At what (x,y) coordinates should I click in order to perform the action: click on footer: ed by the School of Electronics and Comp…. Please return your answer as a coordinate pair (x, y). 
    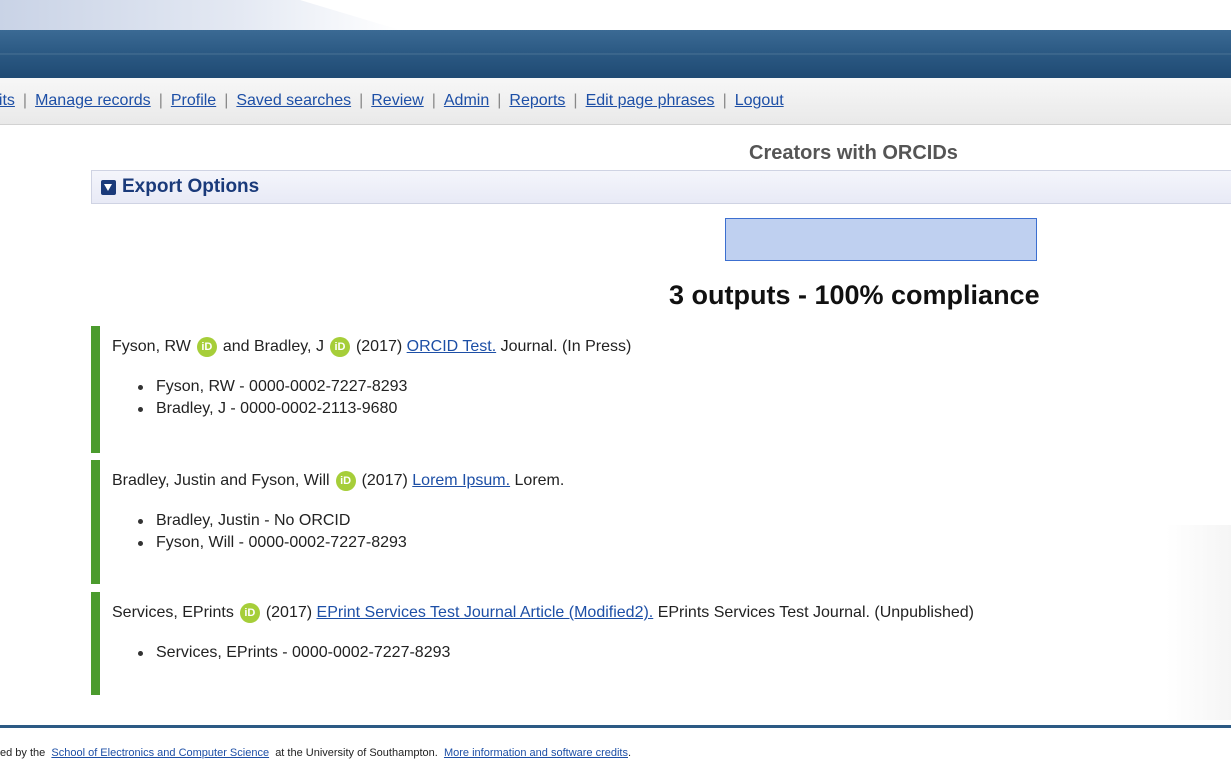
    Looking at the image, I should click on (315, 753).